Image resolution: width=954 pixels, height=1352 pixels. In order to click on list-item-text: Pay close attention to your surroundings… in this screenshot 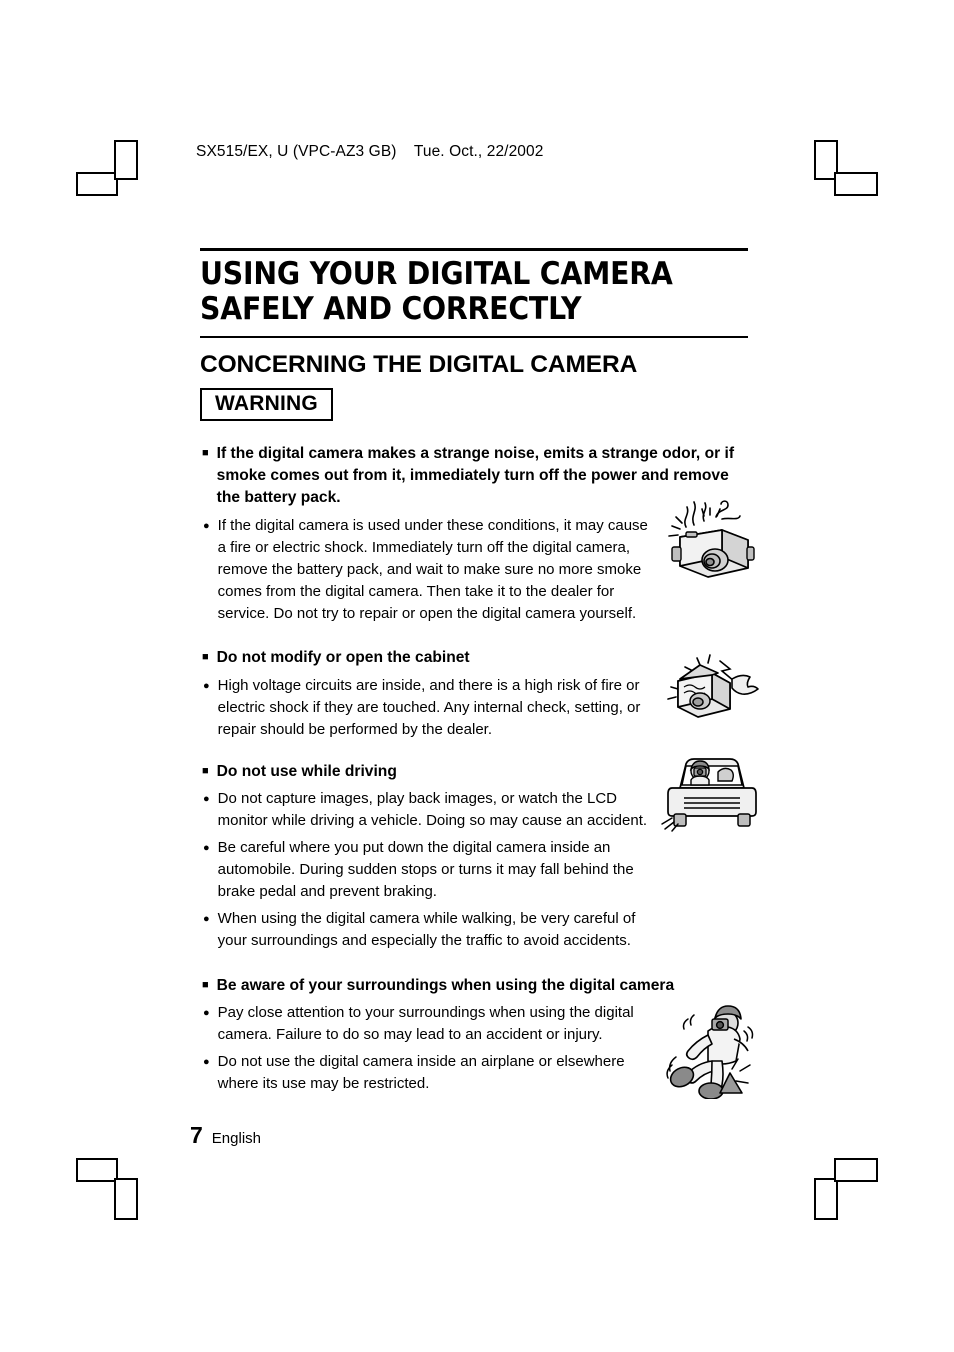, I will do `click(425, 1023)`.